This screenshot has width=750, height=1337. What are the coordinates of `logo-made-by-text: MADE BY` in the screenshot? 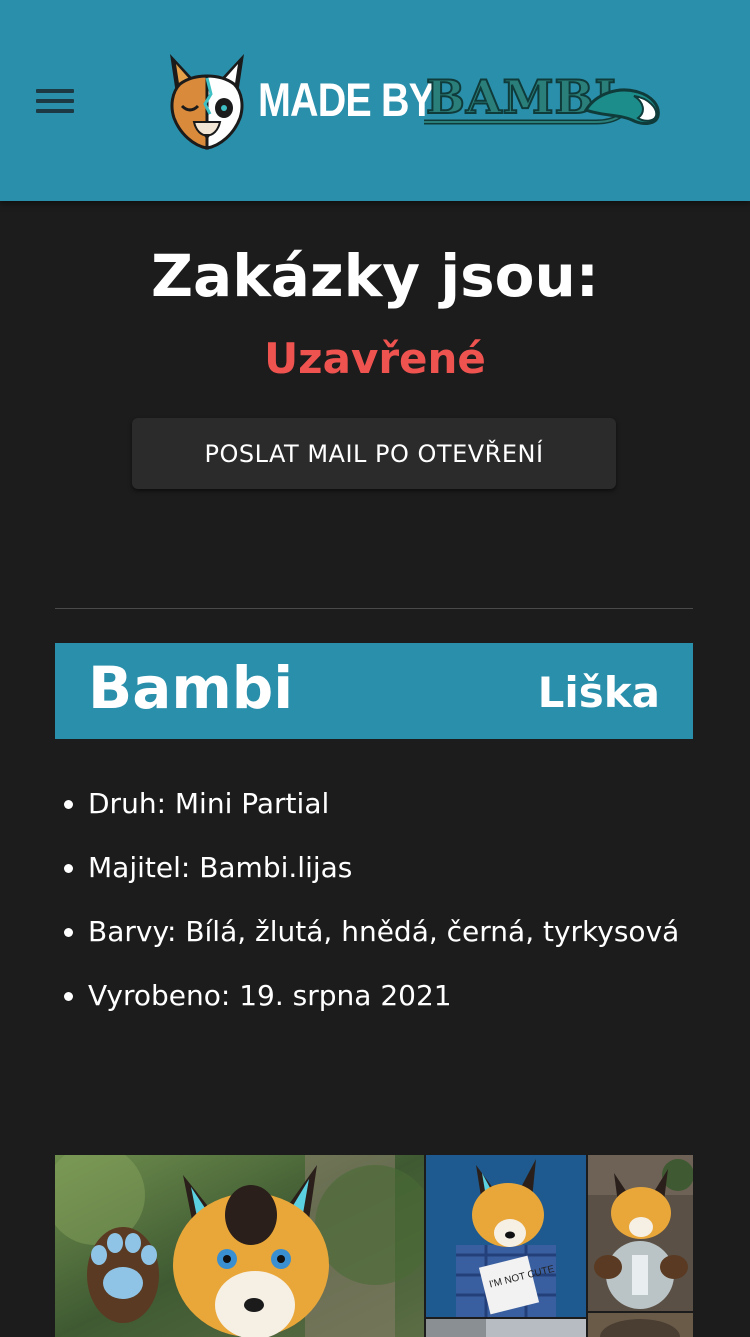 It's located at (346, 99).